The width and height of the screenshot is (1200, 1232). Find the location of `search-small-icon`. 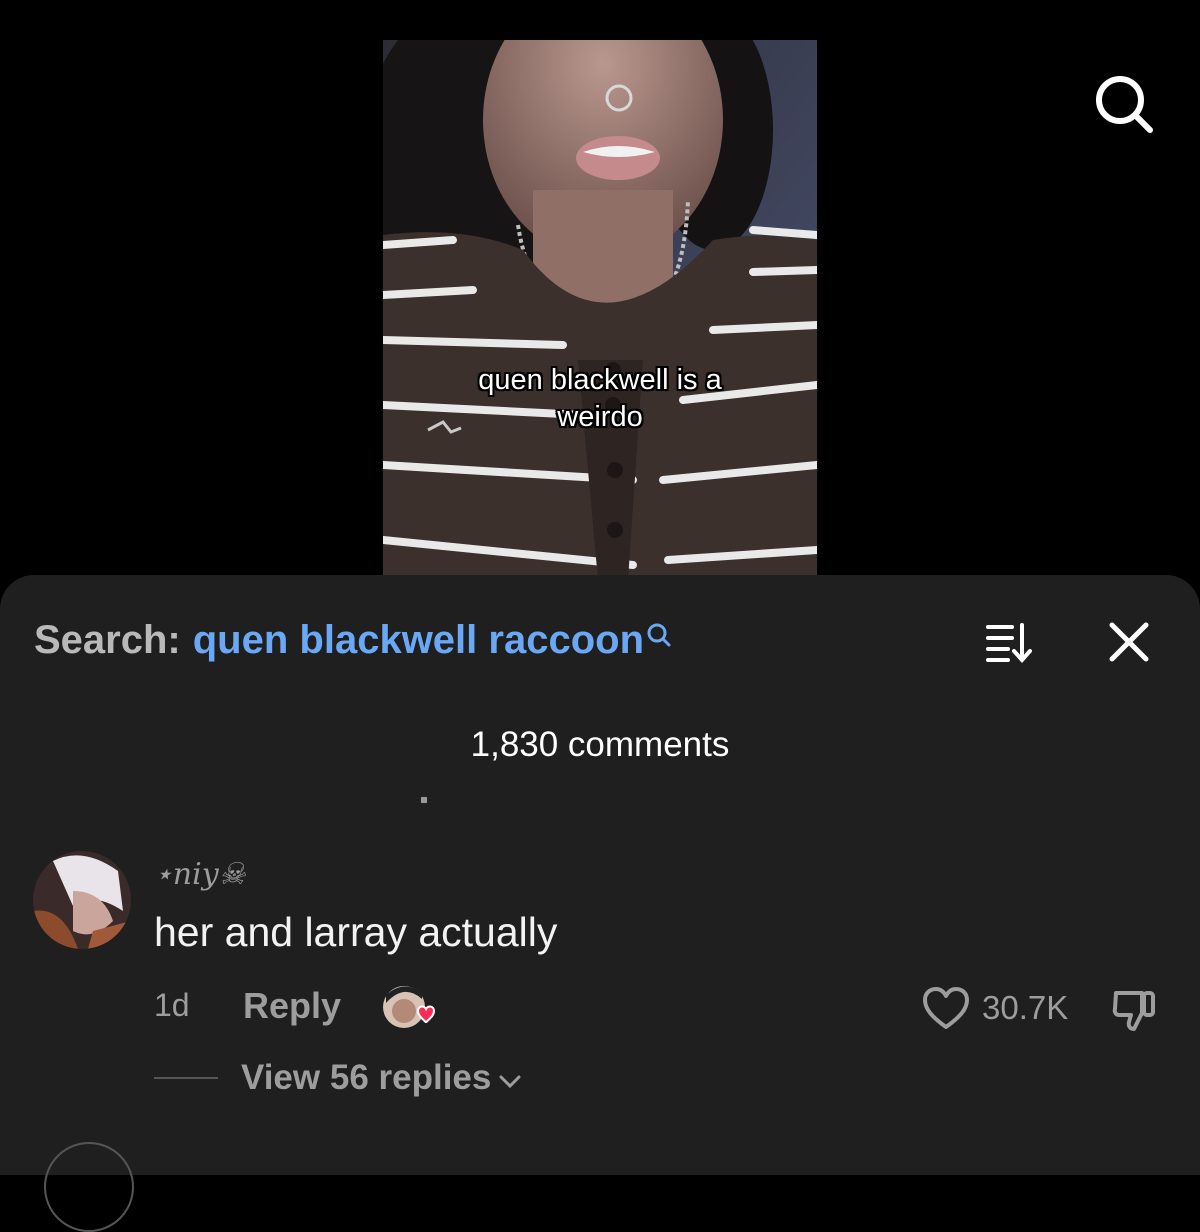

search-small-icon is located at coordinates (659, 638).